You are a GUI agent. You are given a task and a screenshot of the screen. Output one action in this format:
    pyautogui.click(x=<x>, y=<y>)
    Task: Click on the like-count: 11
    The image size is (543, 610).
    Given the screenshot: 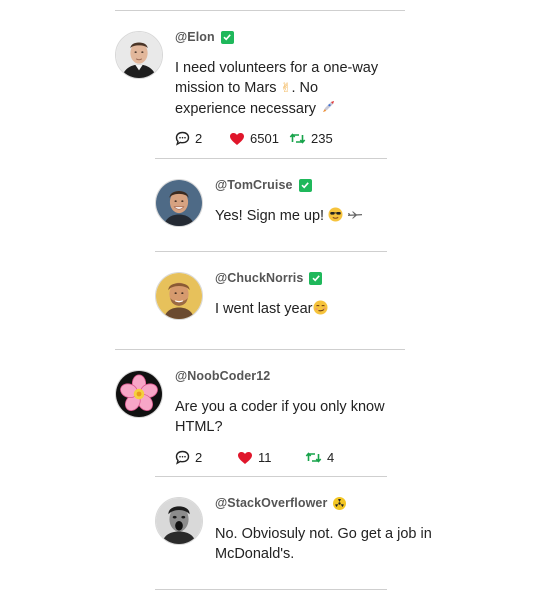 What is the action you would take?
    pyautogui.click(x=265, y=457)
    